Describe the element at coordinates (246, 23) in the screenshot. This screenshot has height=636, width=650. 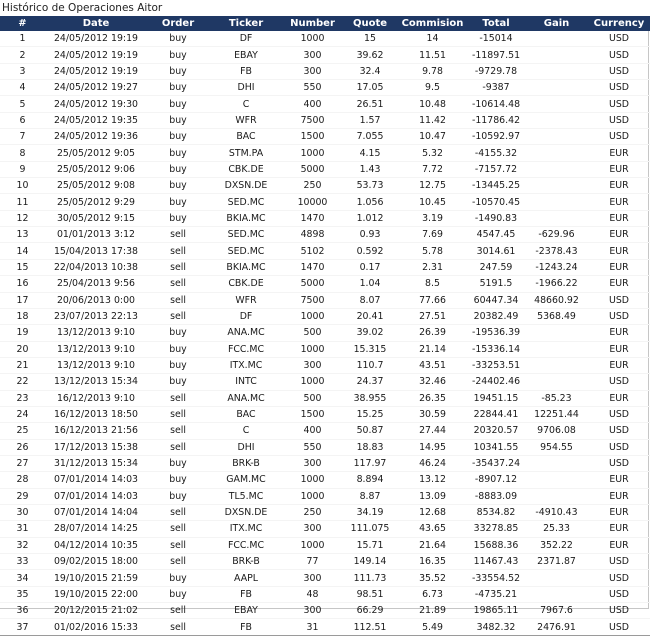
I see `column-header-ticker: Ticker` at that location.